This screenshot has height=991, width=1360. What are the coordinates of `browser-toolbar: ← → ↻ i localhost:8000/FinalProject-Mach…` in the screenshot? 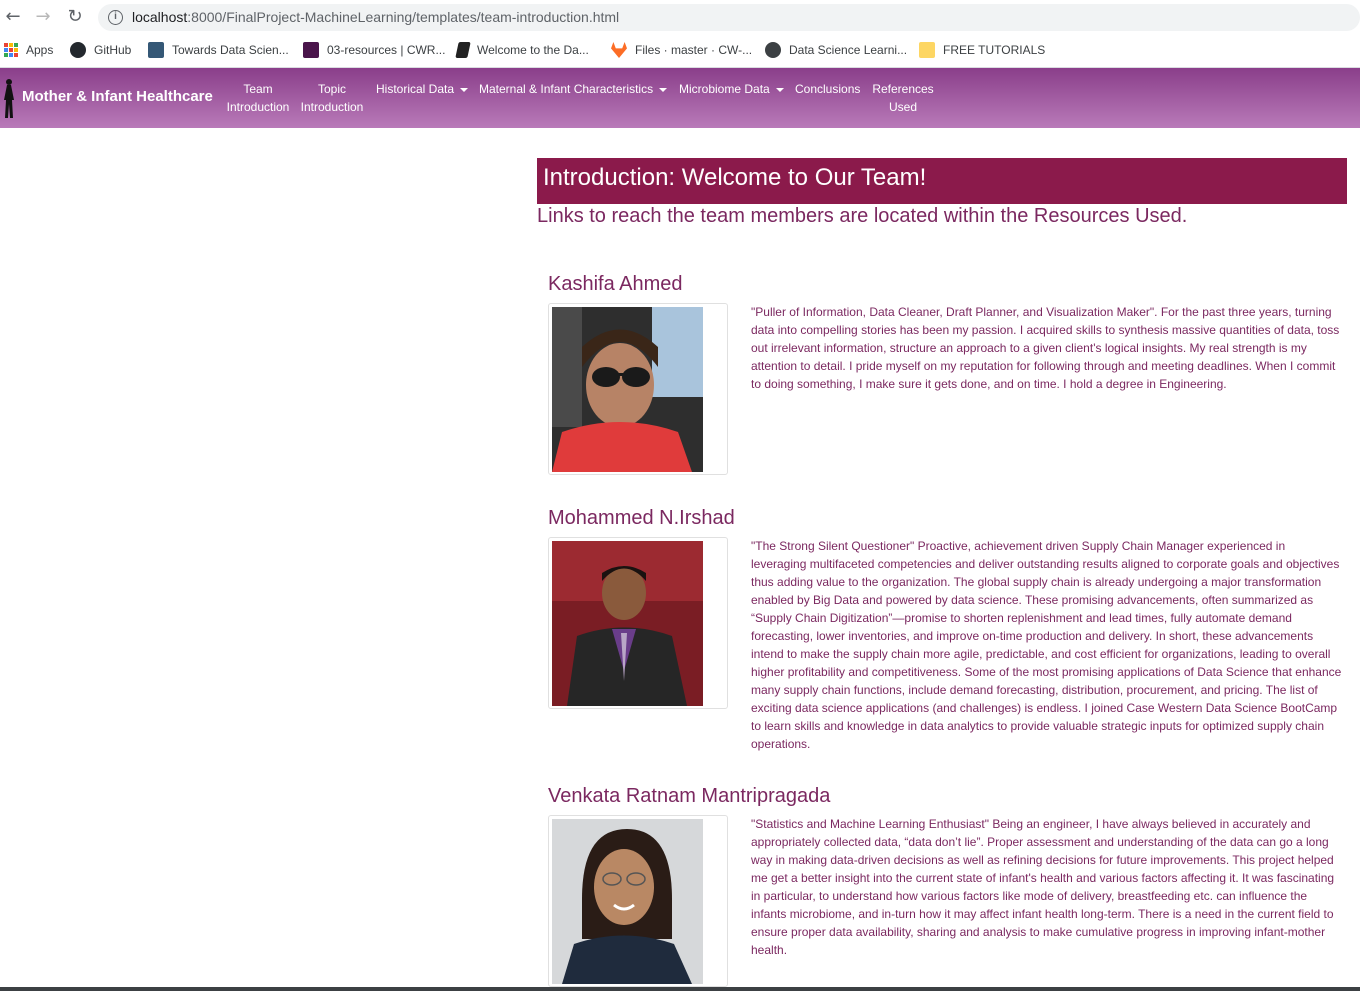 It's located at (680, 17).